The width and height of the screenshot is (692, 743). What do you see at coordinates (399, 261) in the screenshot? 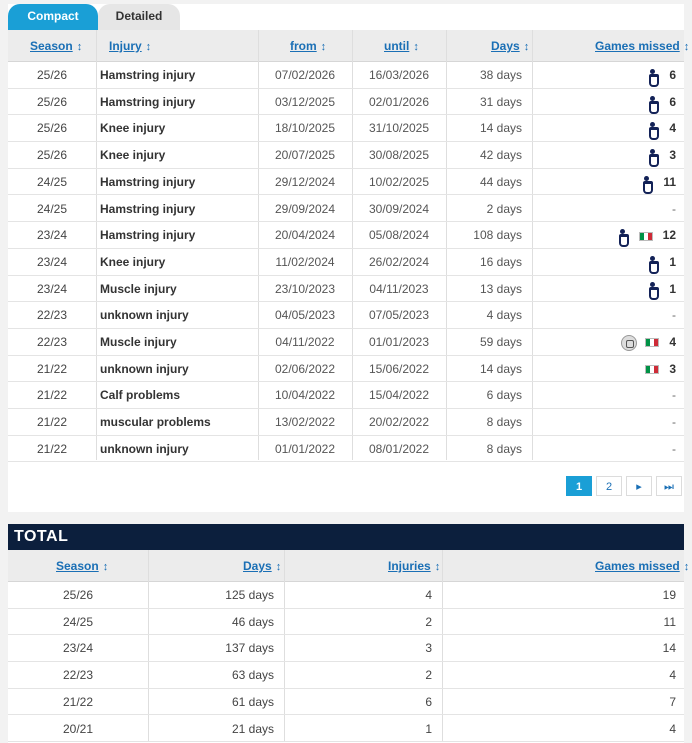
I see `until-date-cell: 26/02/2024` at bounding box center [399, 261].